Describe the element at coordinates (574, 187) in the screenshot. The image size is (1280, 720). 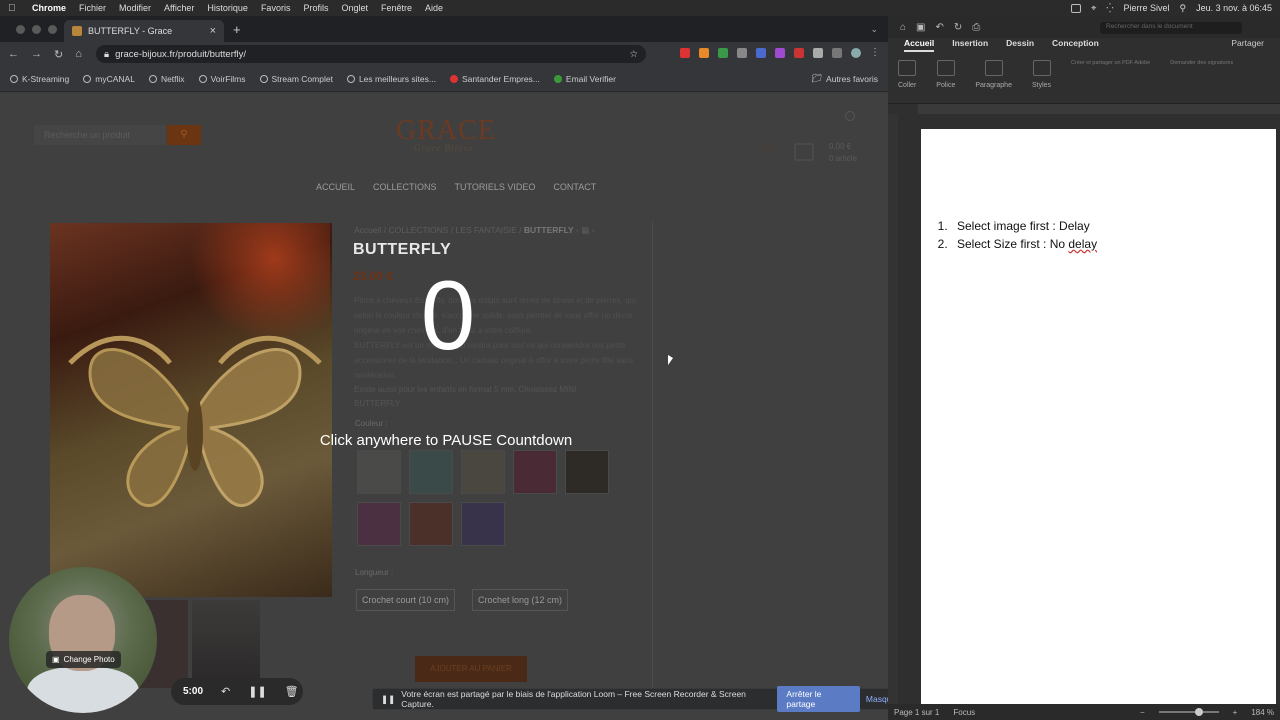
I see `nav-contact: CONTACT` at that location.